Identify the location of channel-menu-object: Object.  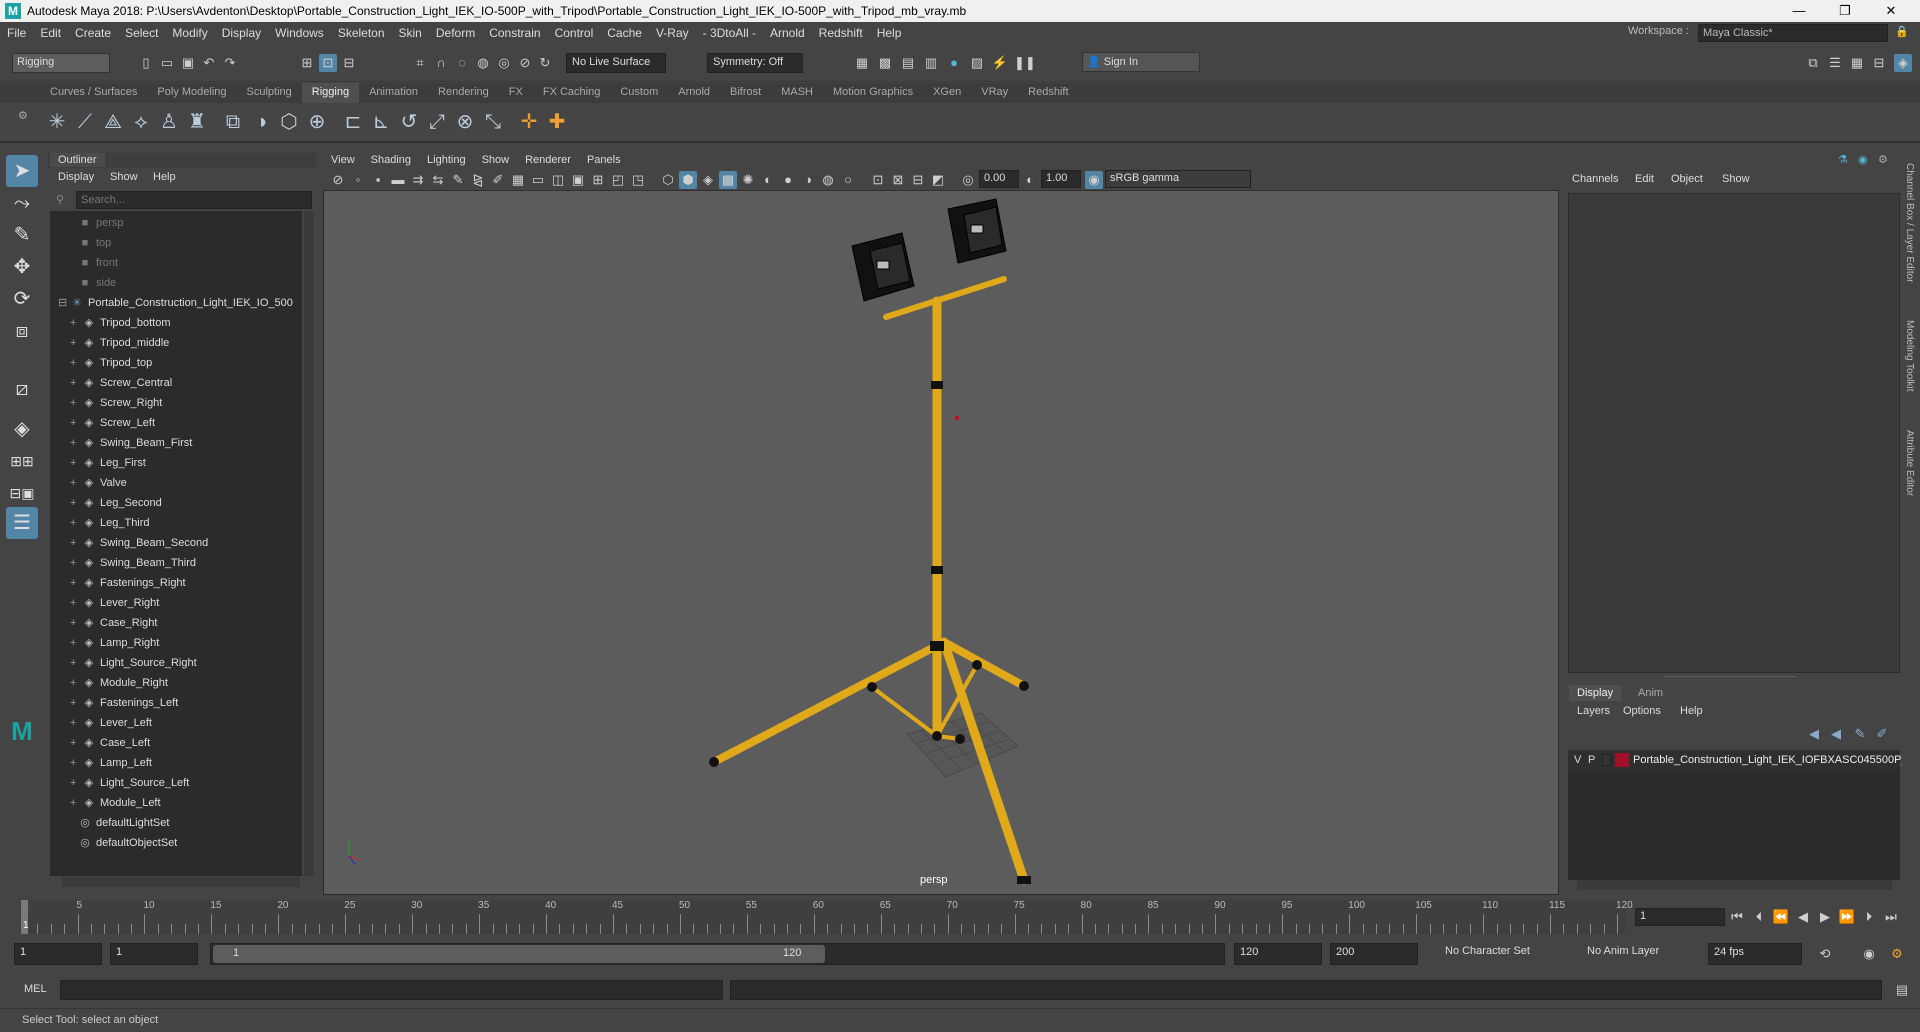
(1687, 179).